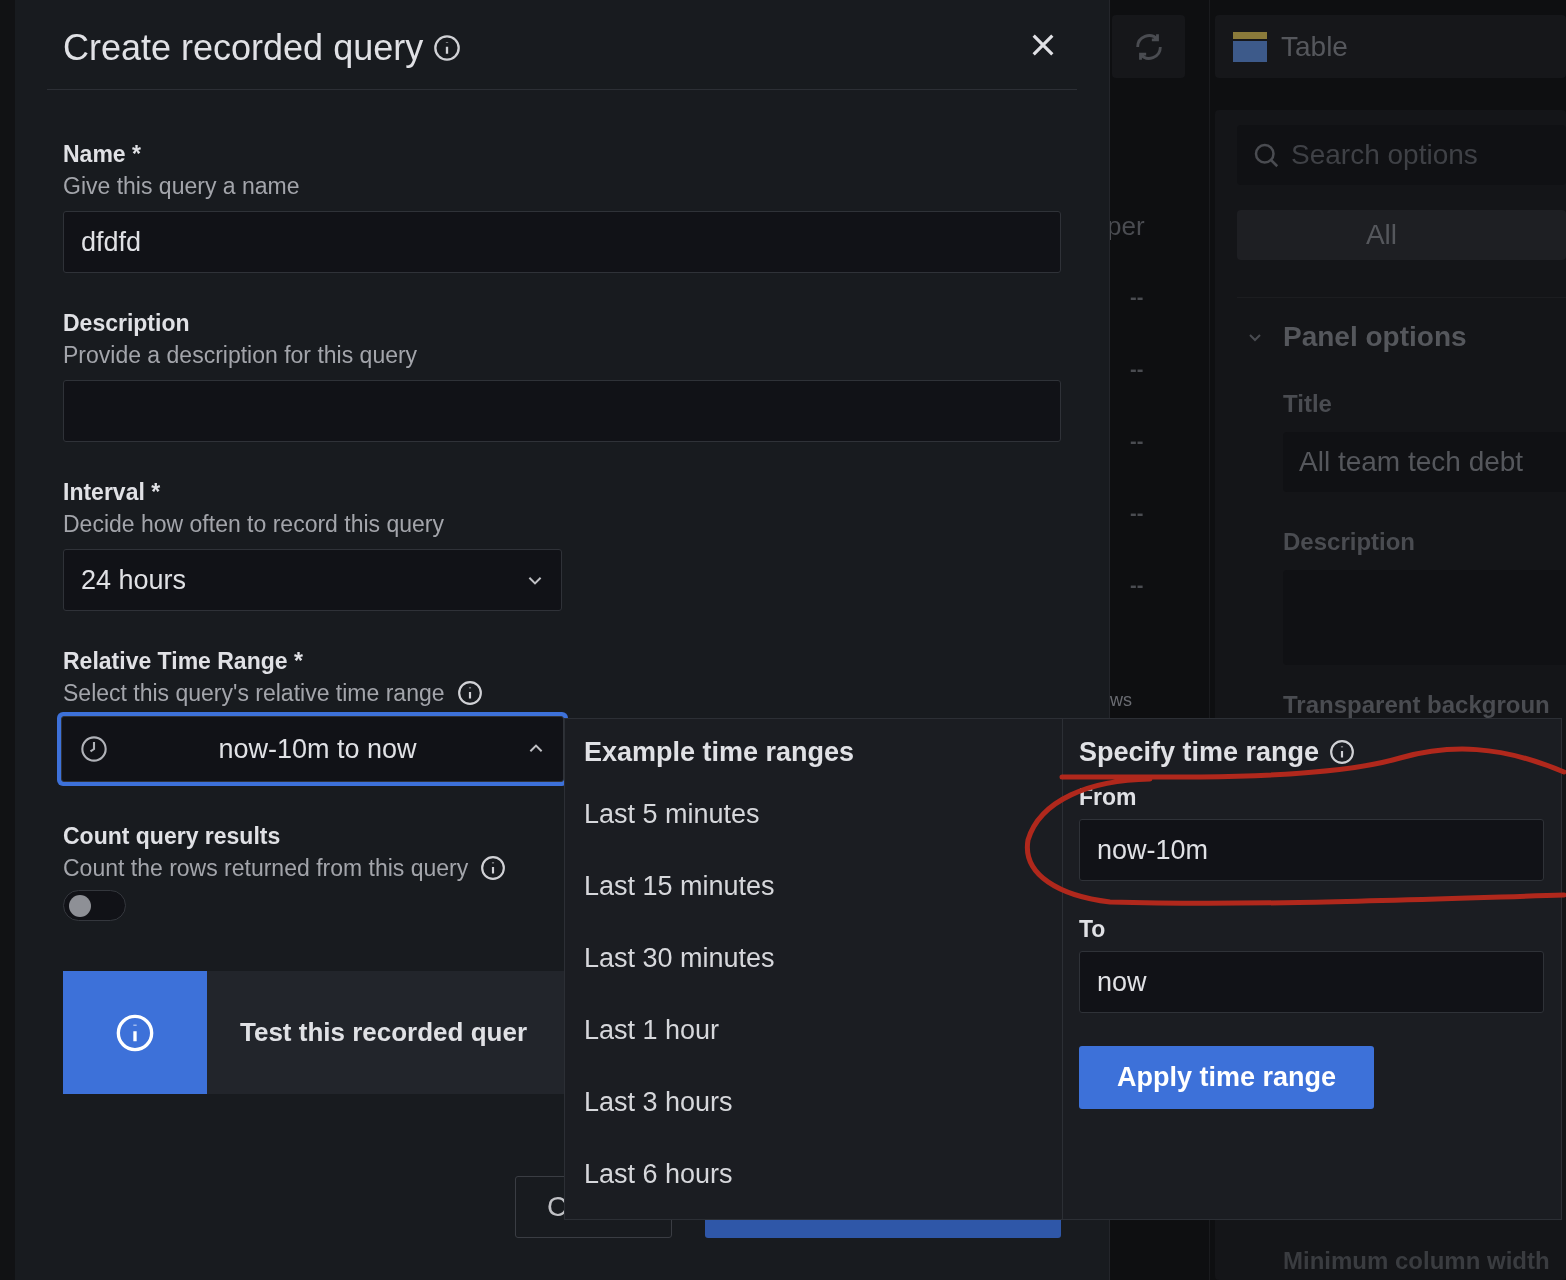 Image resolution: width=1566 pixels, height=1280 pixels. What do you see at coordinates (1121, 700) in the screenshot?
I see `row-label: ws` at bounding box center [1121, 700].